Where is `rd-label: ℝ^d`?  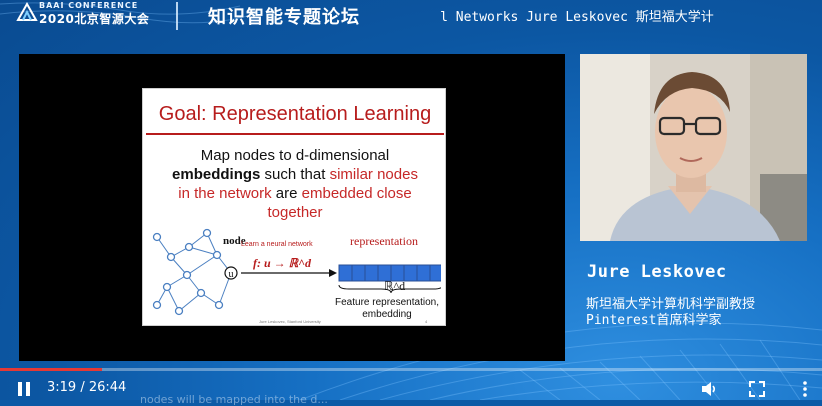 rd-label: ℝ^d is located at coordinates (395, 286).